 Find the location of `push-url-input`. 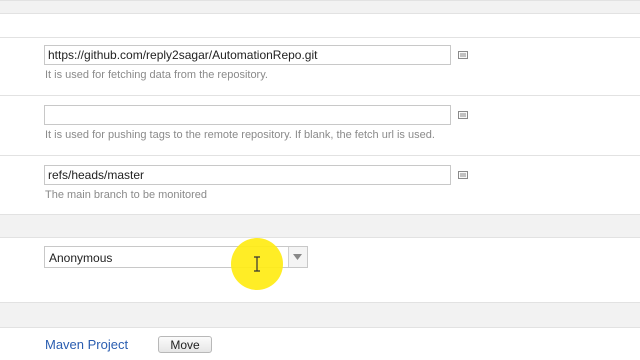

push-url-input is located at coordinates (247, 115).